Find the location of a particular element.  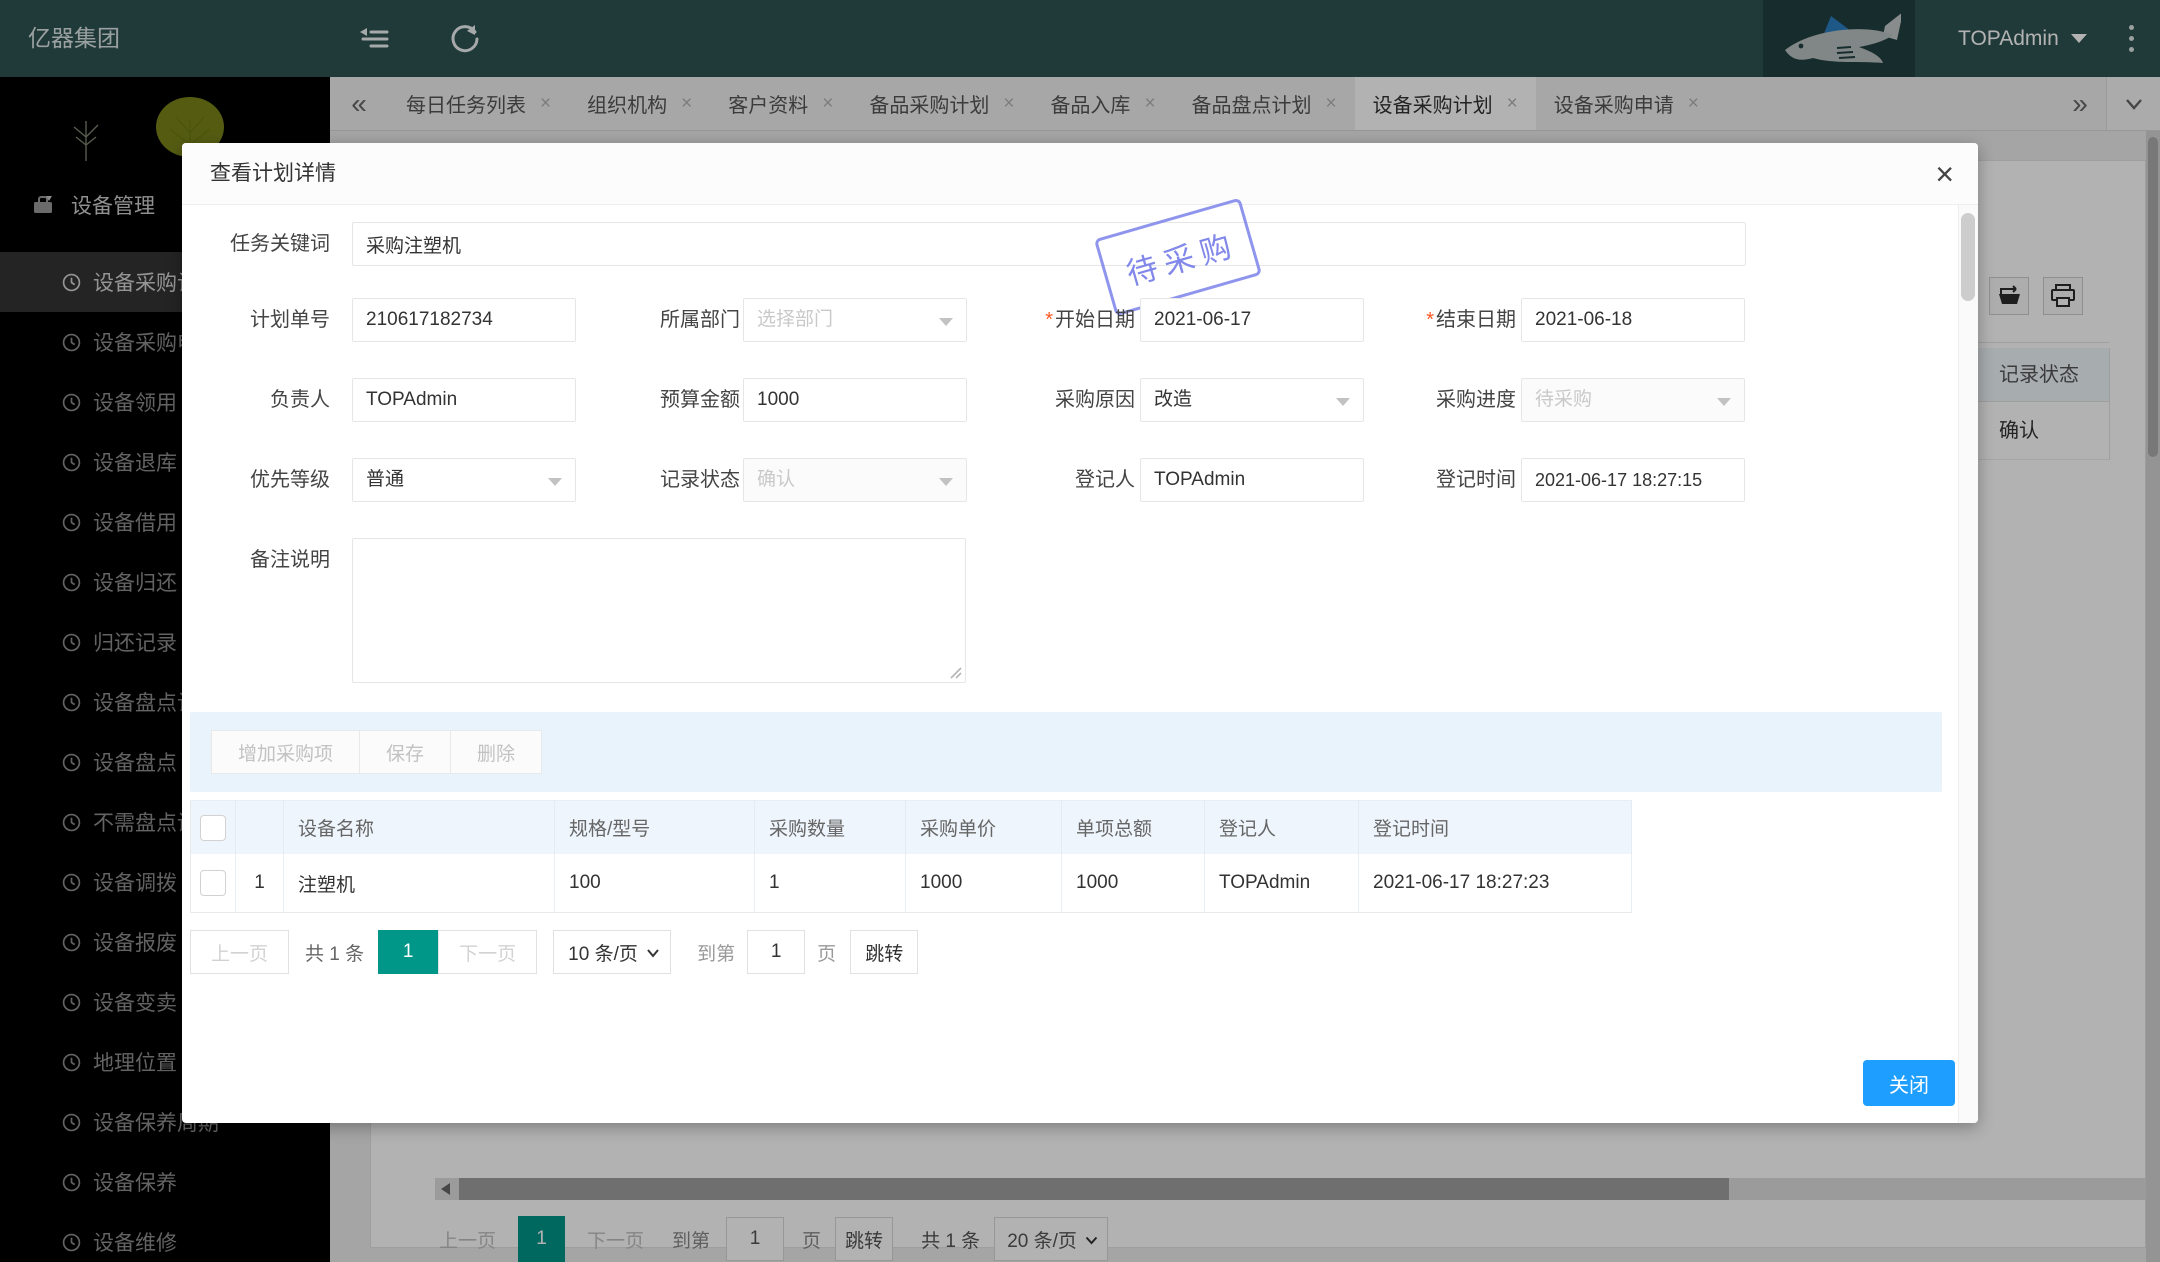

current-page: 1 is located at coordinates (408, 952).